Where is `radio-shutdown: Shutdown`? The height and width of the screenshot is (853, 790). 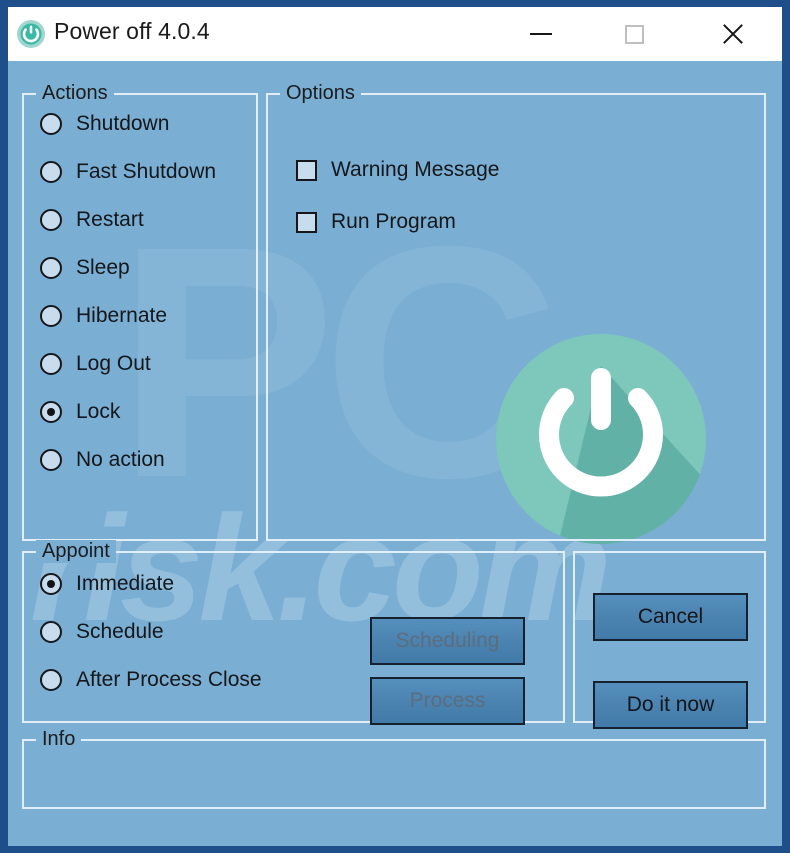
radio-shutdown: Shutdown is located at coordinates (104, 124).